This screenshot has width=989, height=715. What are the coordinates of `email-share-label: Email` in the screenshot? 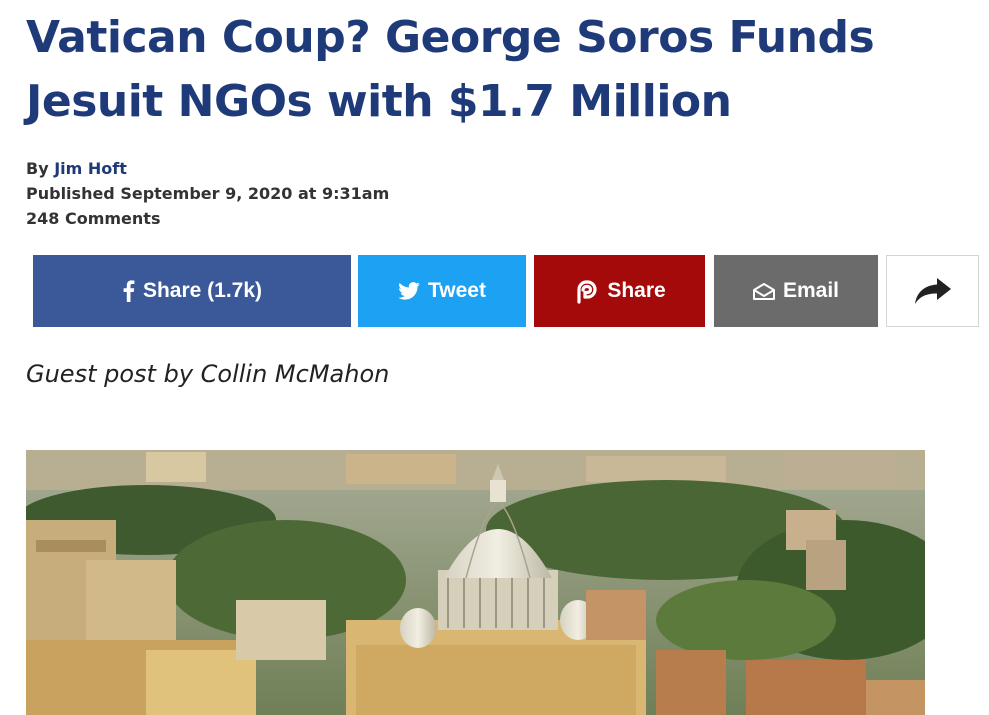 It's located at (811, 290).